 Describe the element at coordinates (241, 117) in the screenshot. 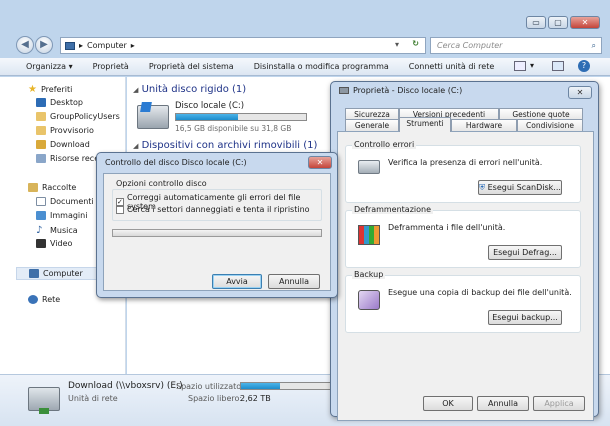

I see `drive-usage-bar` at that location.